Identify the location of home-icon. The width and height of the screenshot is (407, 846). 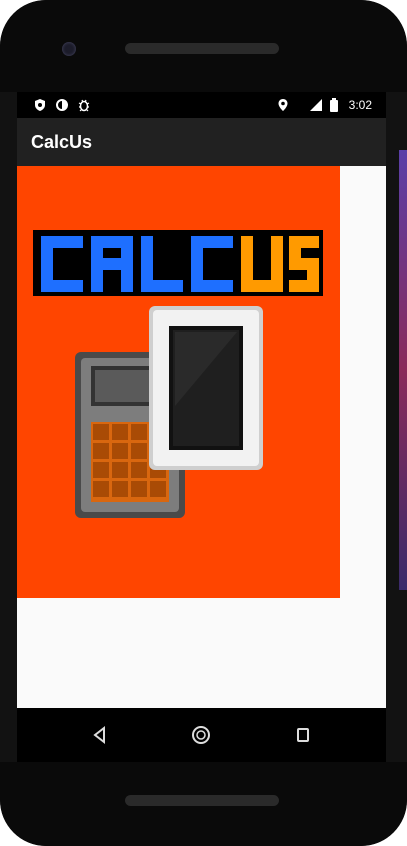
(201, 735).